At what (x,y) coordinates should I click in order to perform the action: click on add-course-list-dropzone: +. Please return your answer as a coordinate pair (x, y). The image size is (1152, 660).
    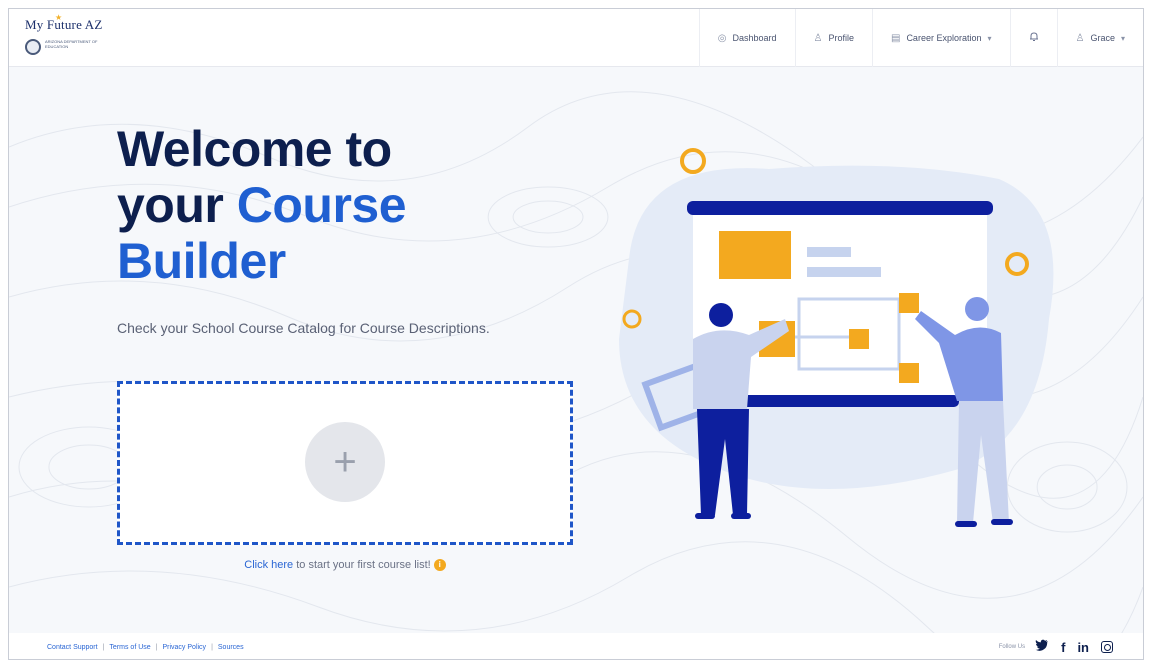
    Looking at the image, I should click on (345, 463).